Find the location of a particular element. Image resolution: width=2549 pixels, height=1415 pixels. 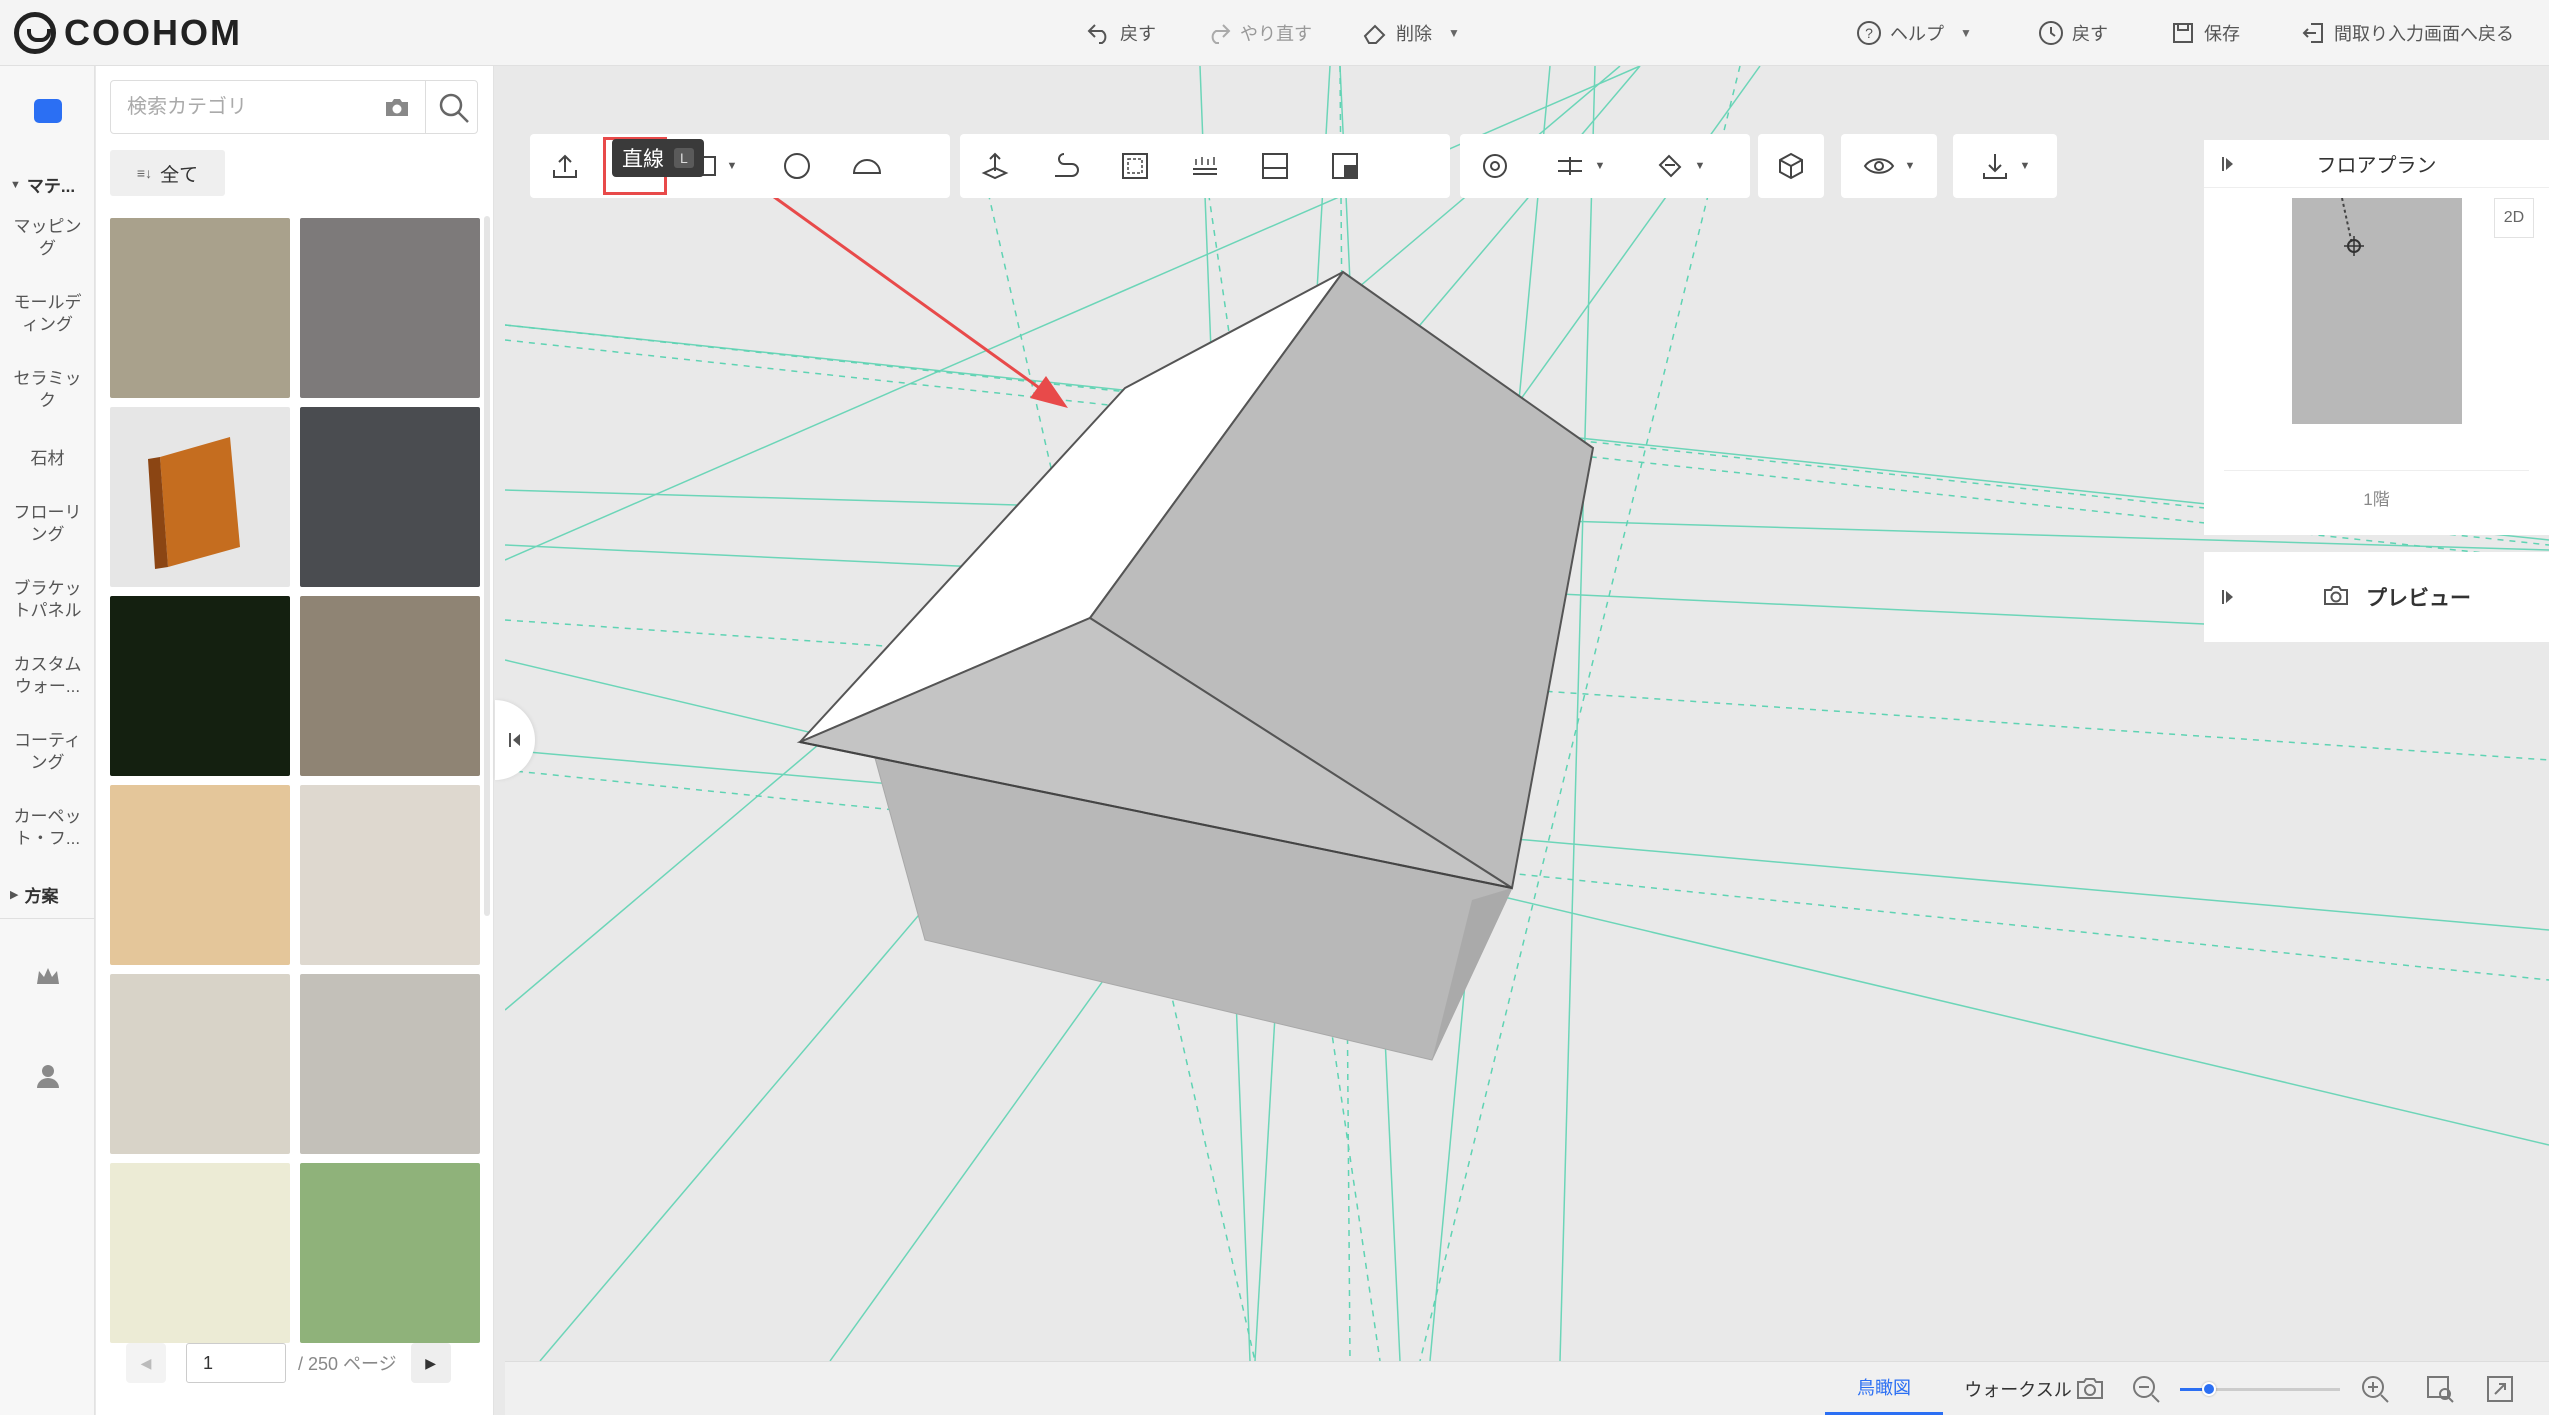

help-button: ? ヘルプ ▼ is located at coordinates (1914, 33).